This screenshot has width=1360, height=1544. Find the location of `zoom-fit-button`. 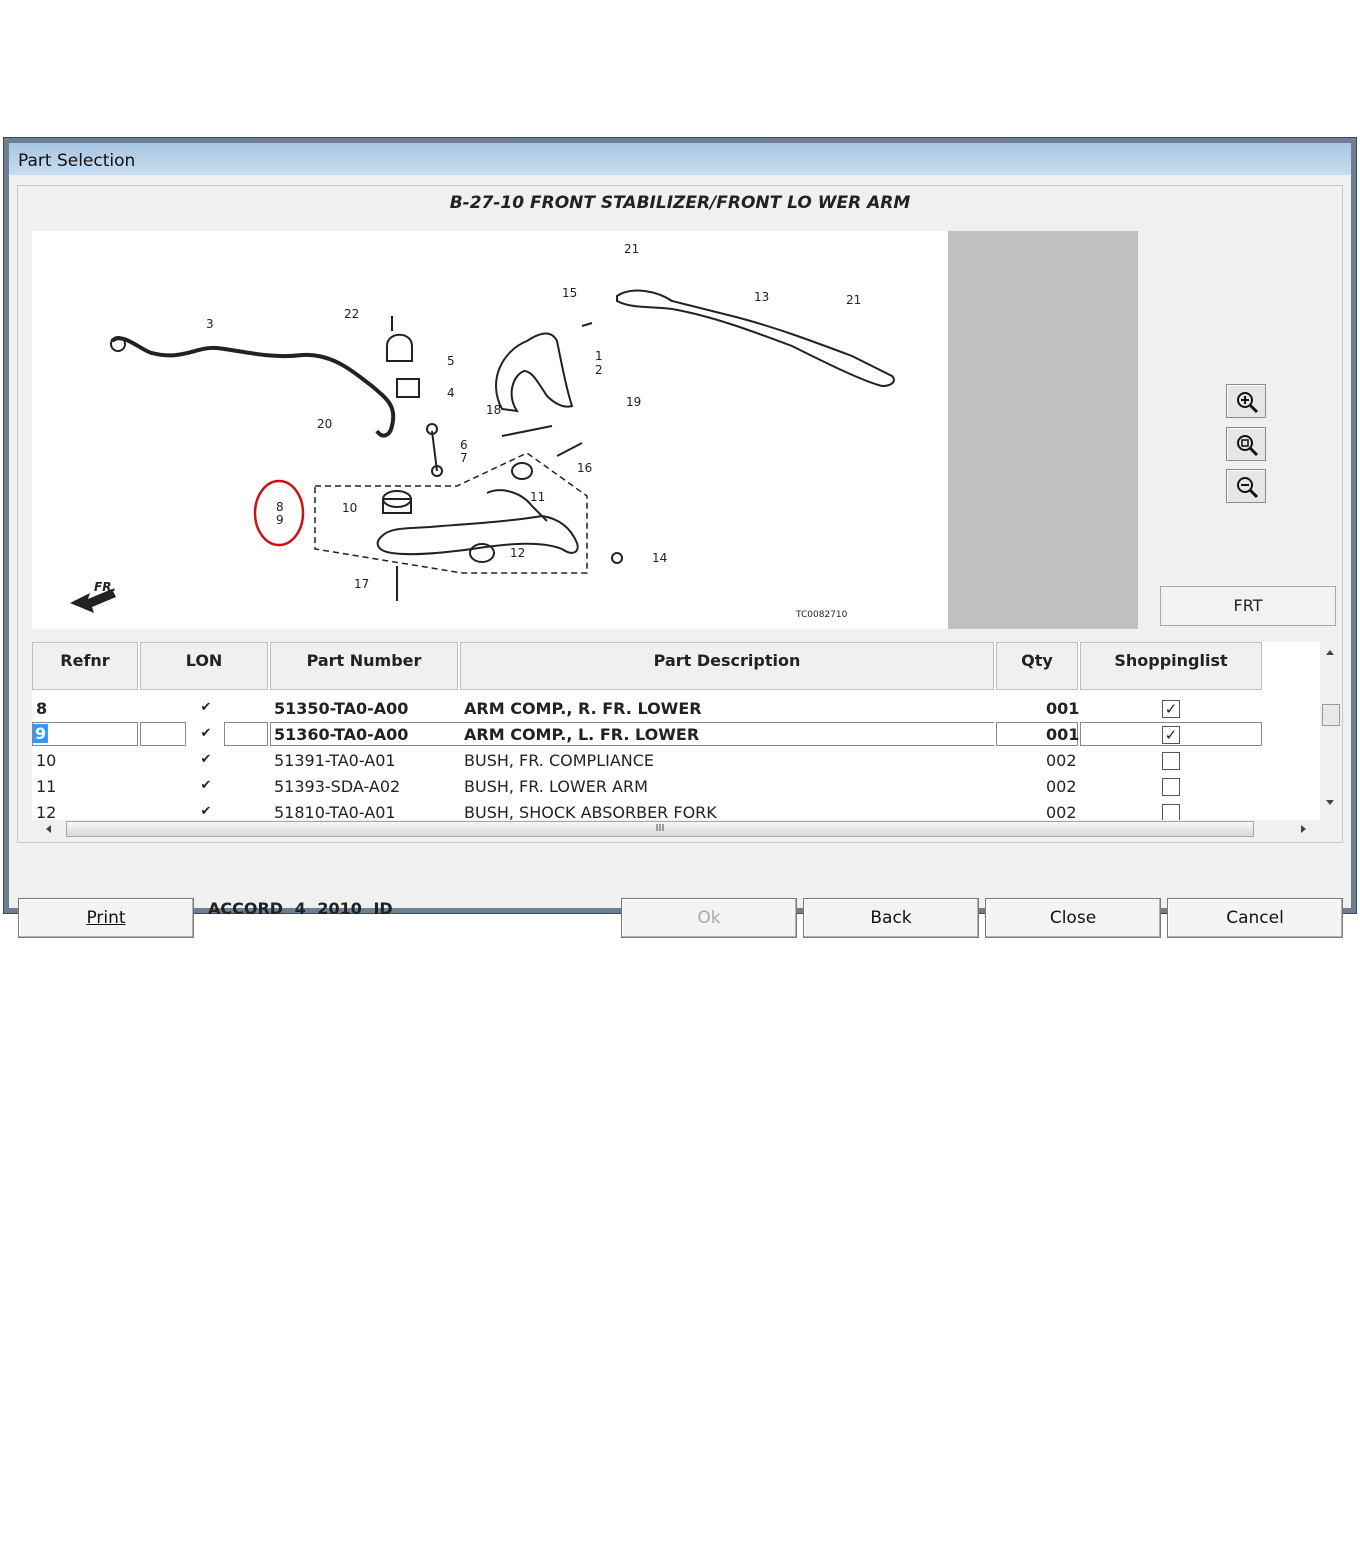

zoom-fit-button is located at coordinates (1246, 444).